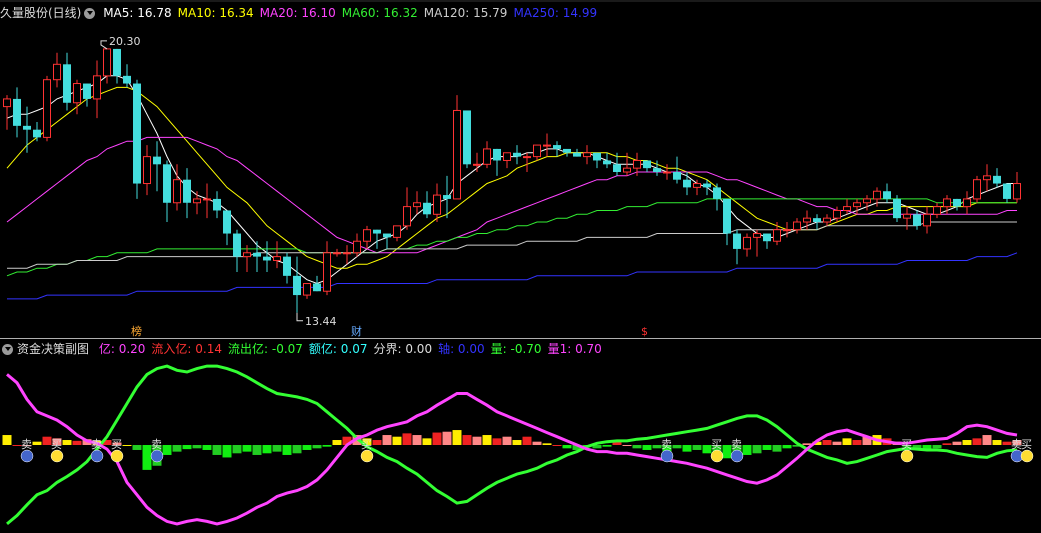 The width and height of the screenshot is (1041, 533). What do you see at coordinates (299, 317) in the screenshot?
I see `low-pointer` at bounding box center [299, 317].